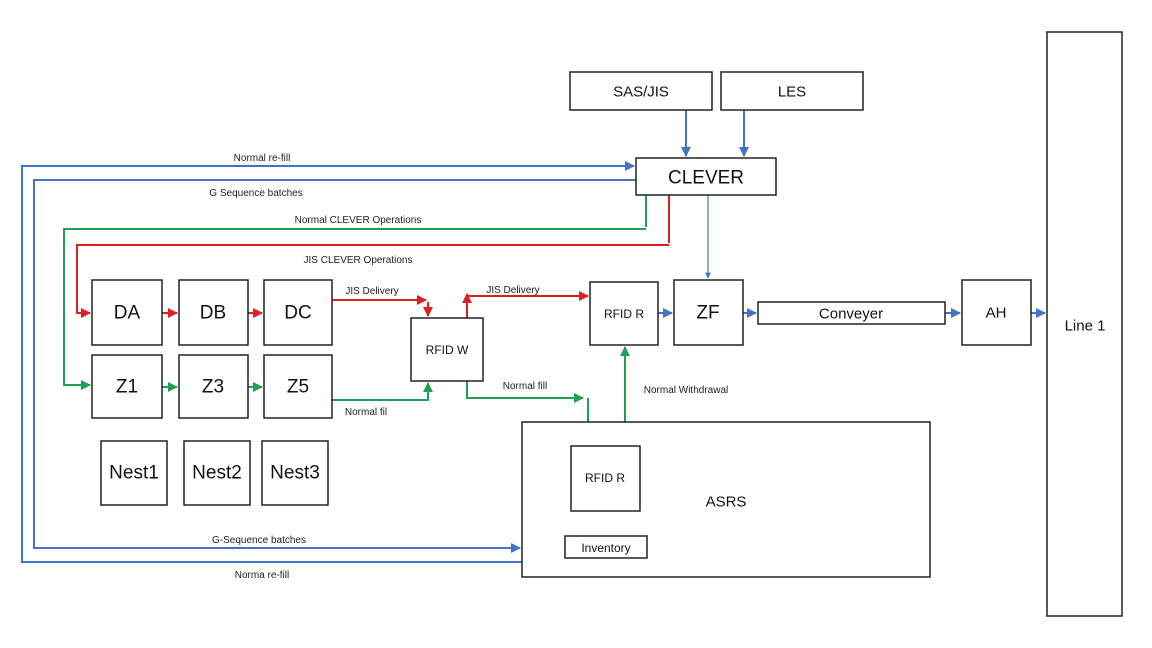 The width and height of the screenshot is (1152, 648). I want to click on node-ah: AH, so click(996, 312).